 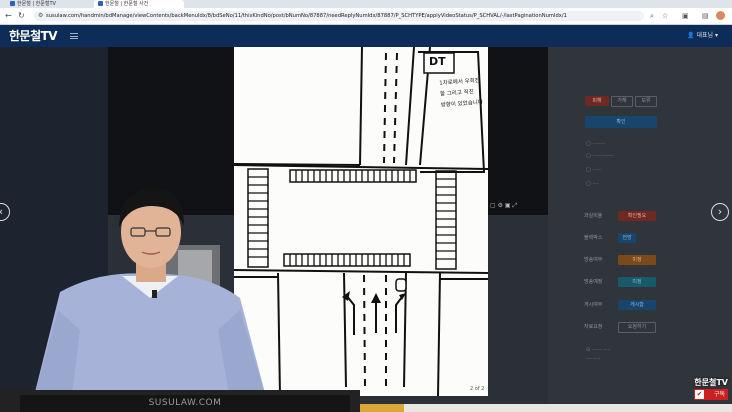 I want to click on video-controls-icon: ▢ ⚙ ▣ ⤢, so click(x=503, y=206).